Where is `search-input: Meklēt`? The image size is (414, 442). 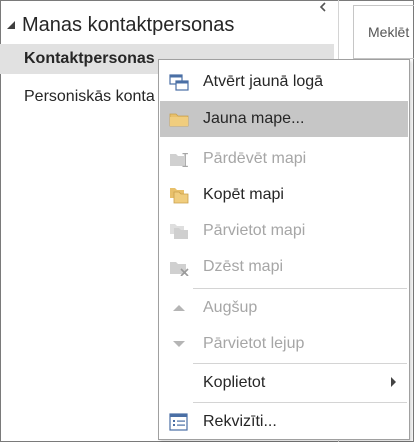 search-input: Meklēt is located at coordinates (383, 32).